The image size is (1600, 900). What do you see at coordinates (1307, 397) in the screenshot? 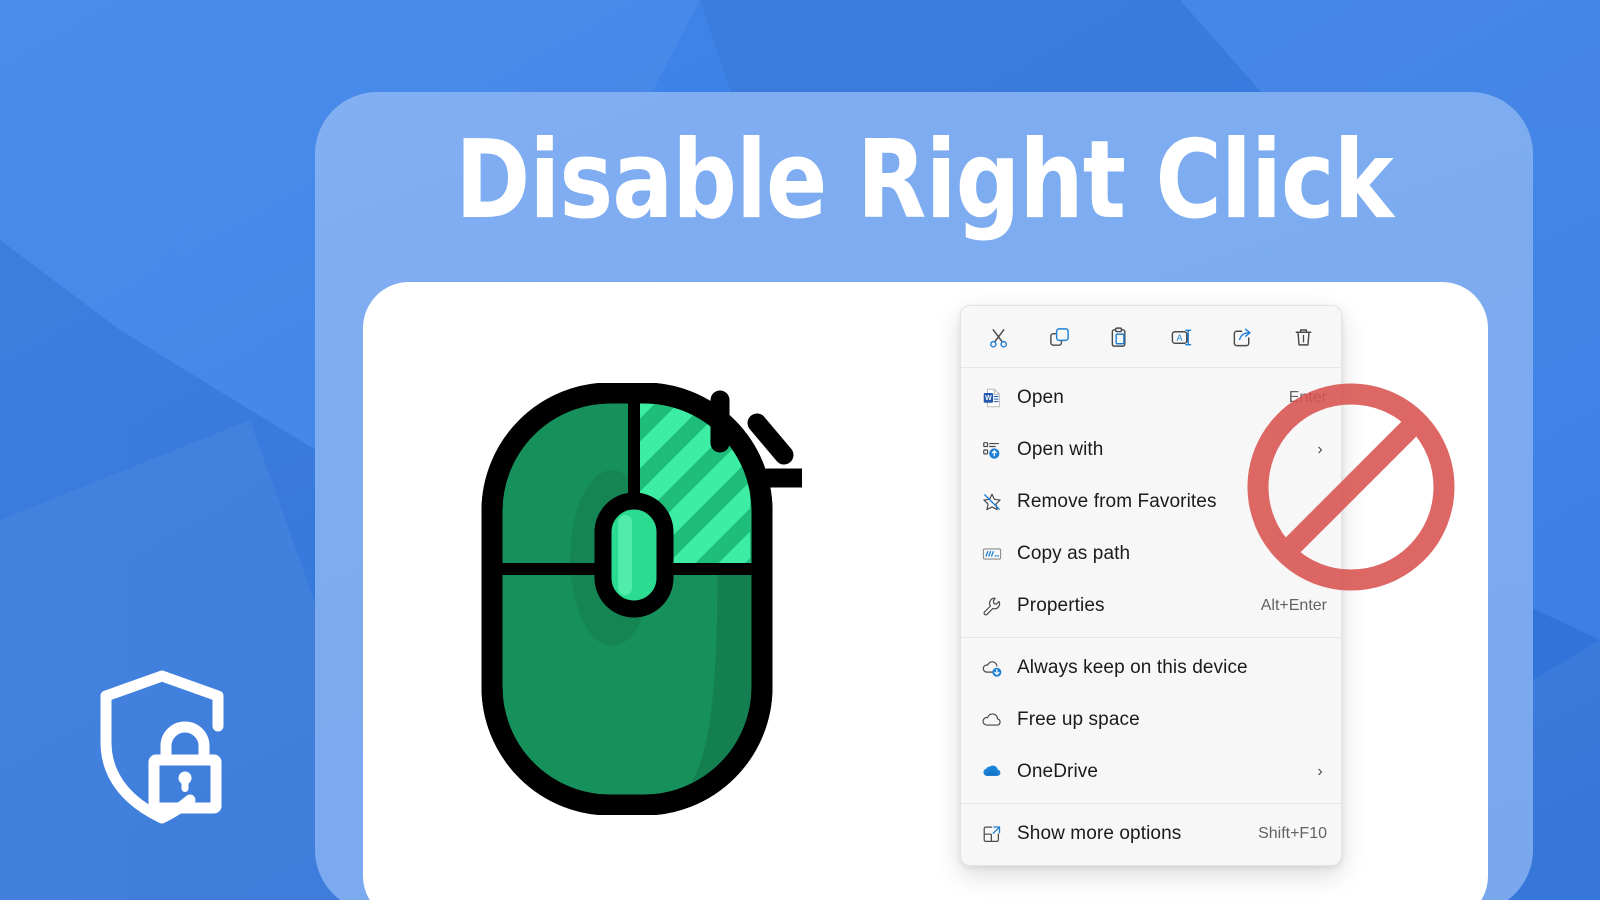
I see `menu-item-shortcut: Enter` at bounding box center [1307, 397].